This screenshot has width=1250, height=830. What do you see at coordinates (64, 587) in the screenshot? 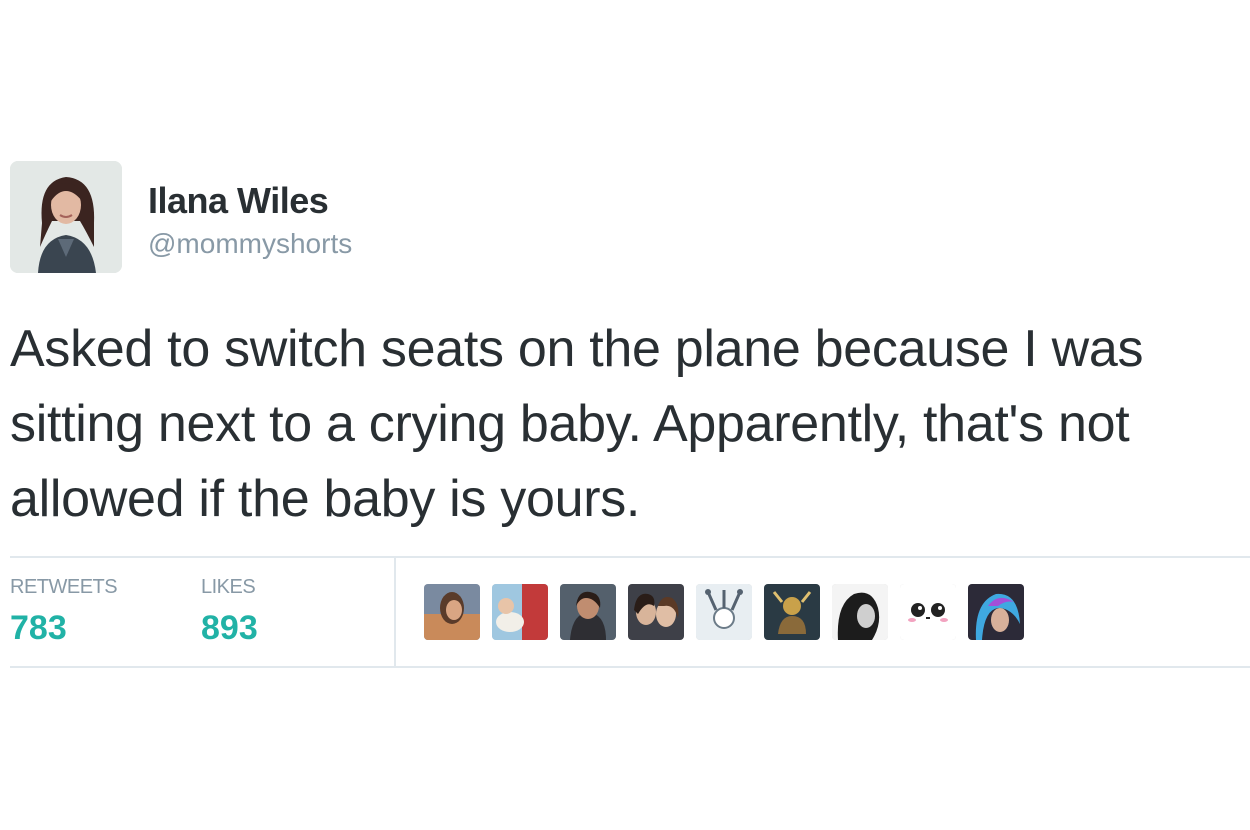
I see `retweets-label: RETWEETS` at bounding box center [64, 587].